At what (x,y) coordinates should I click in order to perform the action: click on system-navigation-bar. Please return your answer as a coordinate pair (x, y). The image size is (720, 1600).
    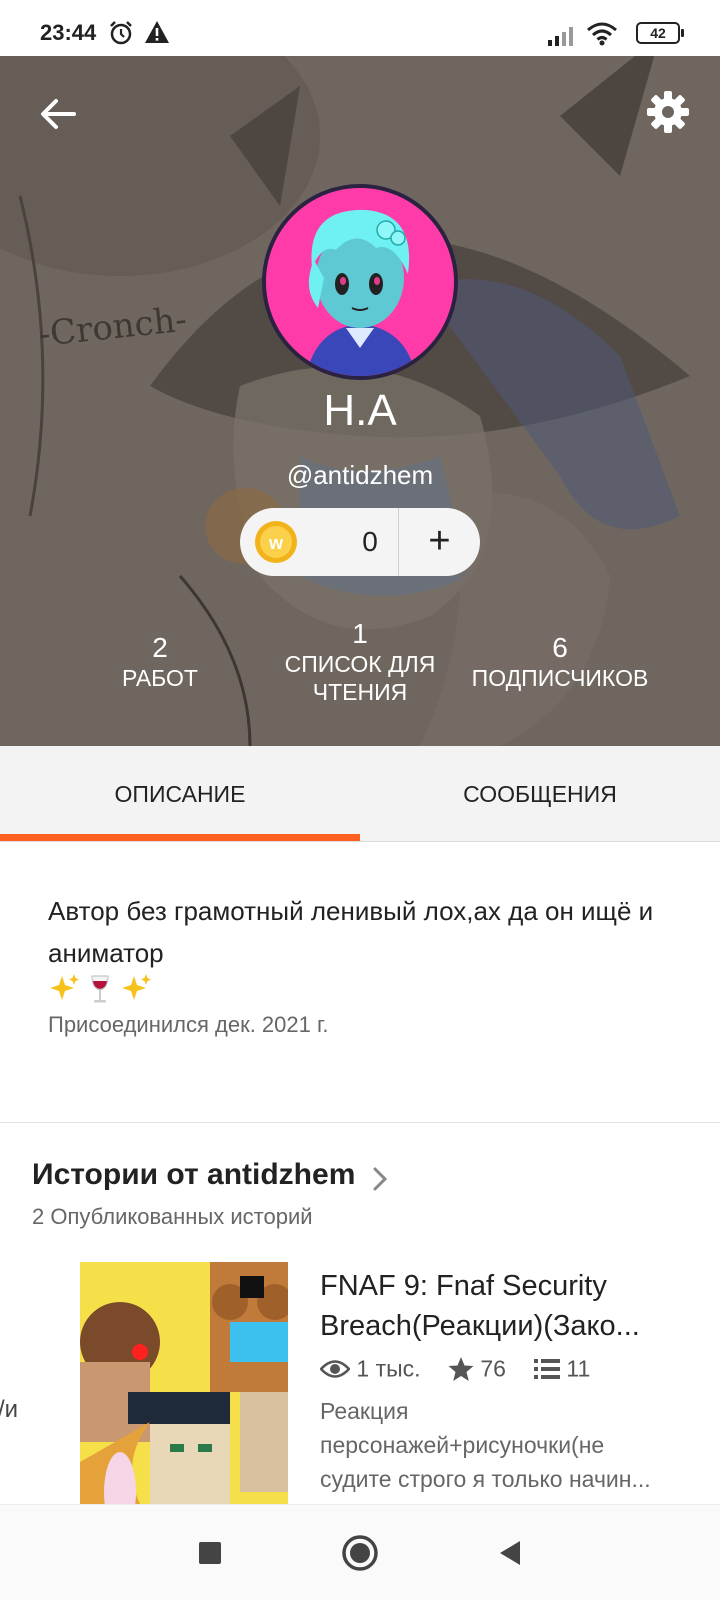
    Looking at the image, I should click on (360, 1552).